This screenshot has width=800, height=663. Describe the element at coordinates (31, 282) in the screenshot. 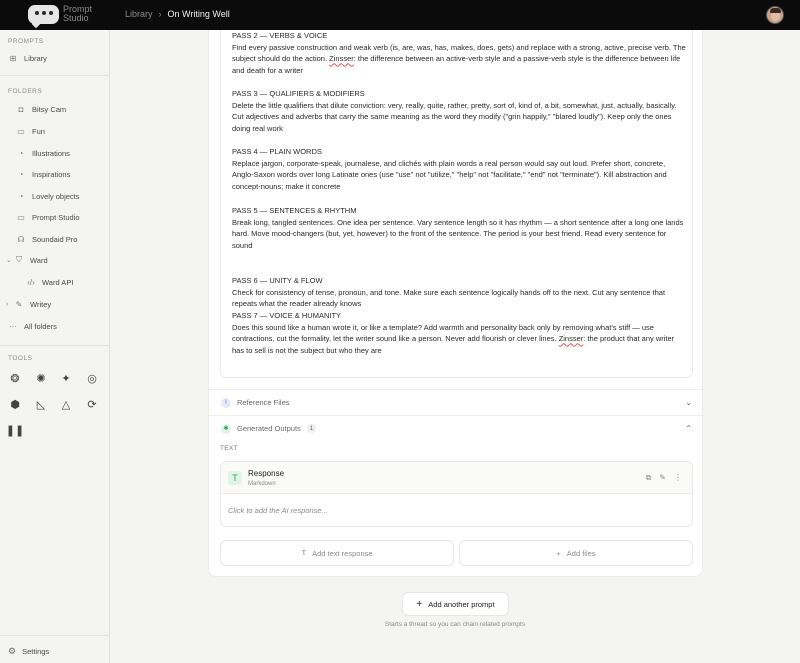

I see `code-icon: ‹/›` at that location.